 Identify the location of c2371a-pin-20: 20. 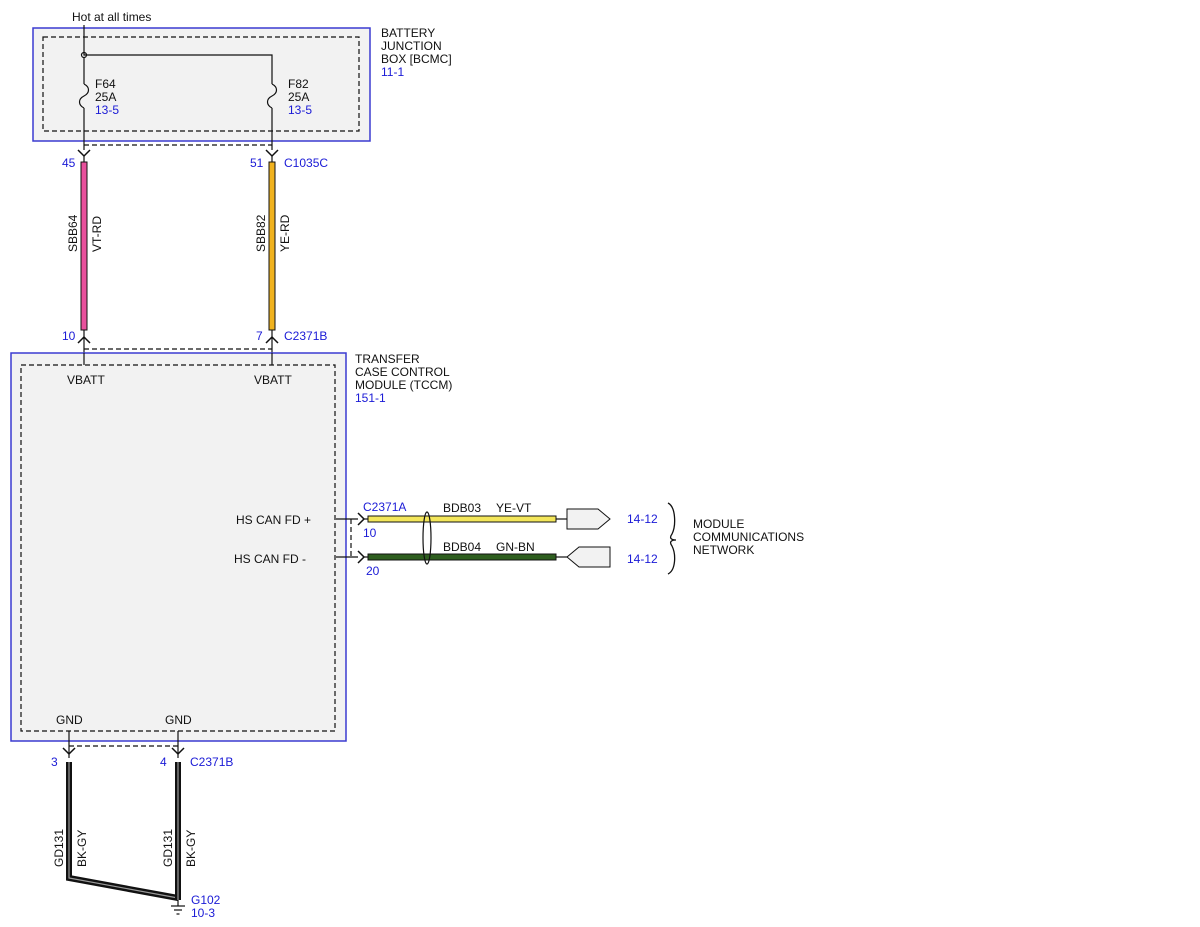
(373, 571).